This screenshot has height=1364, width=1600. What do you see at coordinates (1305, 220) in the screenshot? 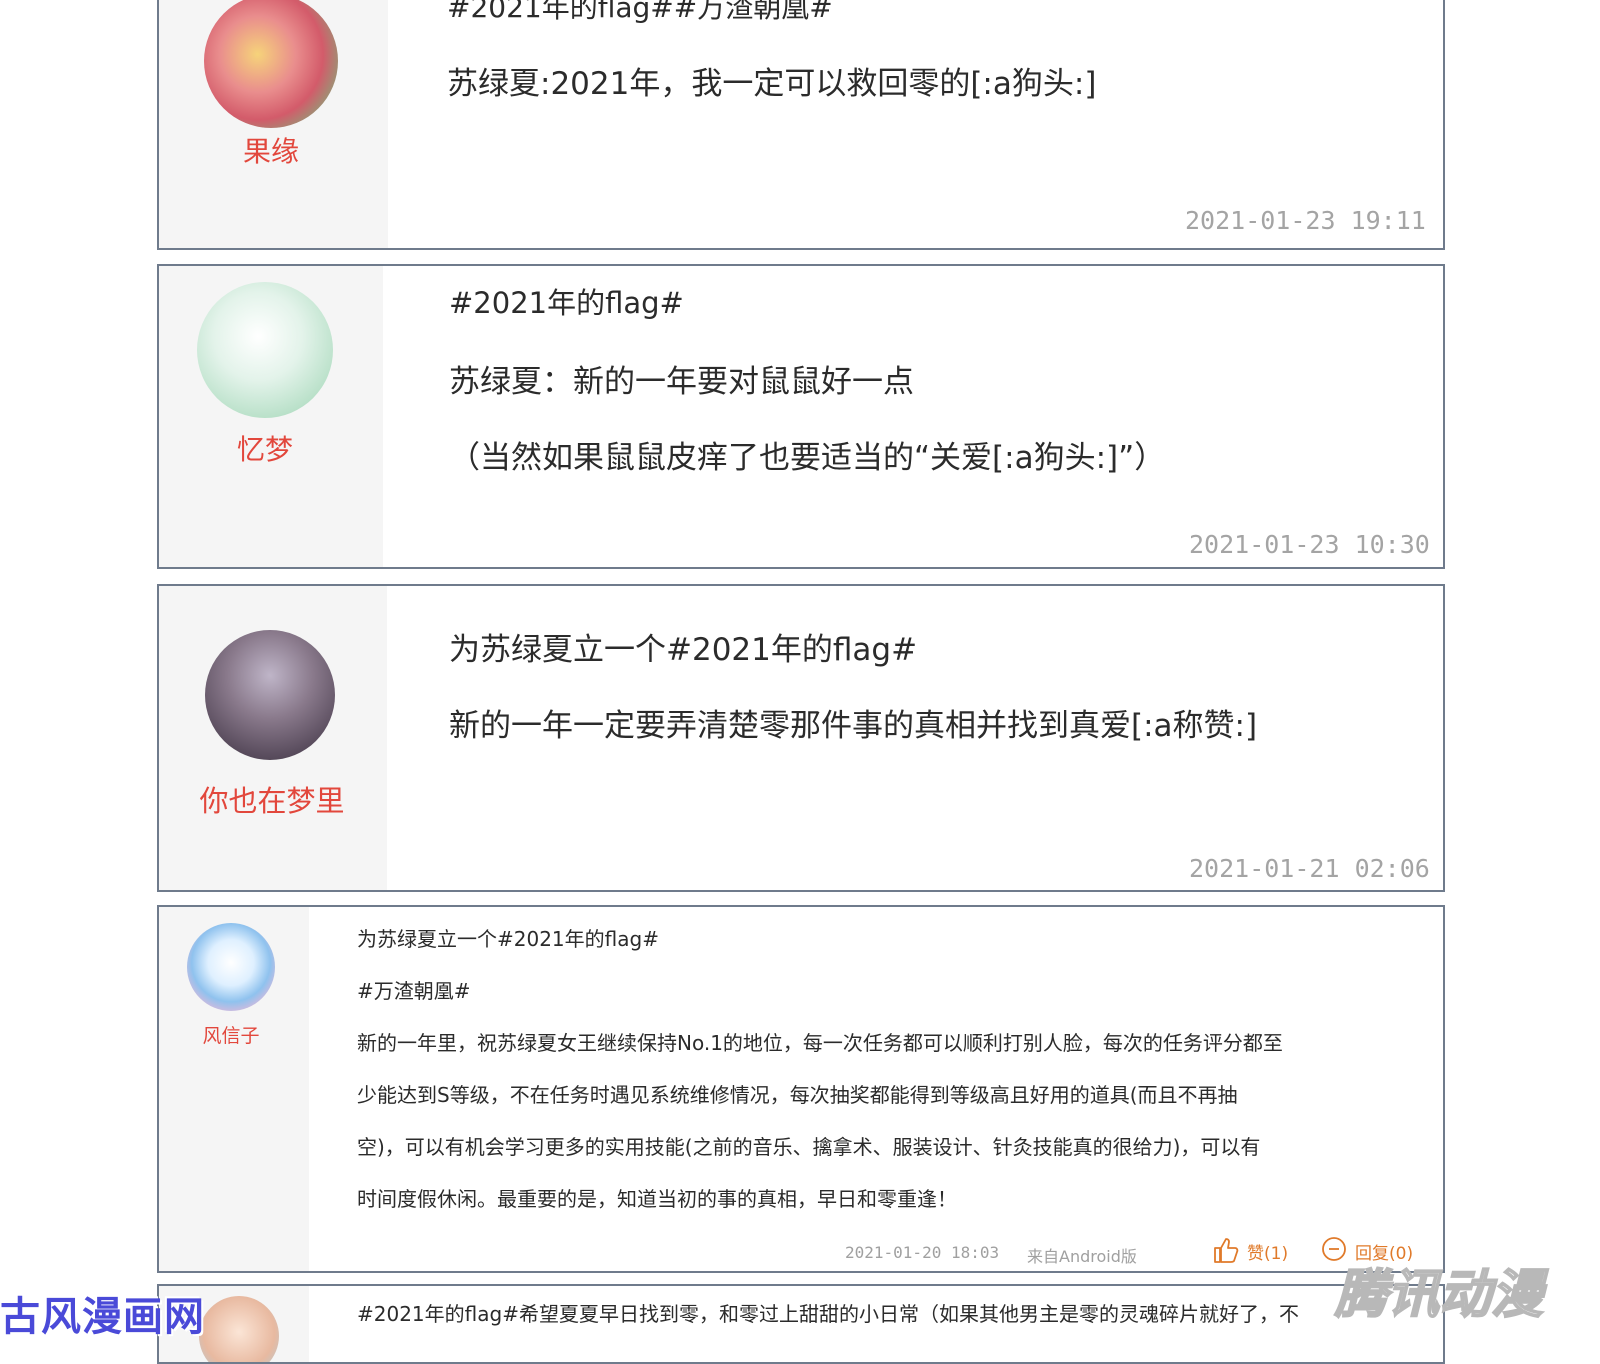
I see `comment-timestamp: 2021-01-23 19:11` at bounding box center [1305, 220].